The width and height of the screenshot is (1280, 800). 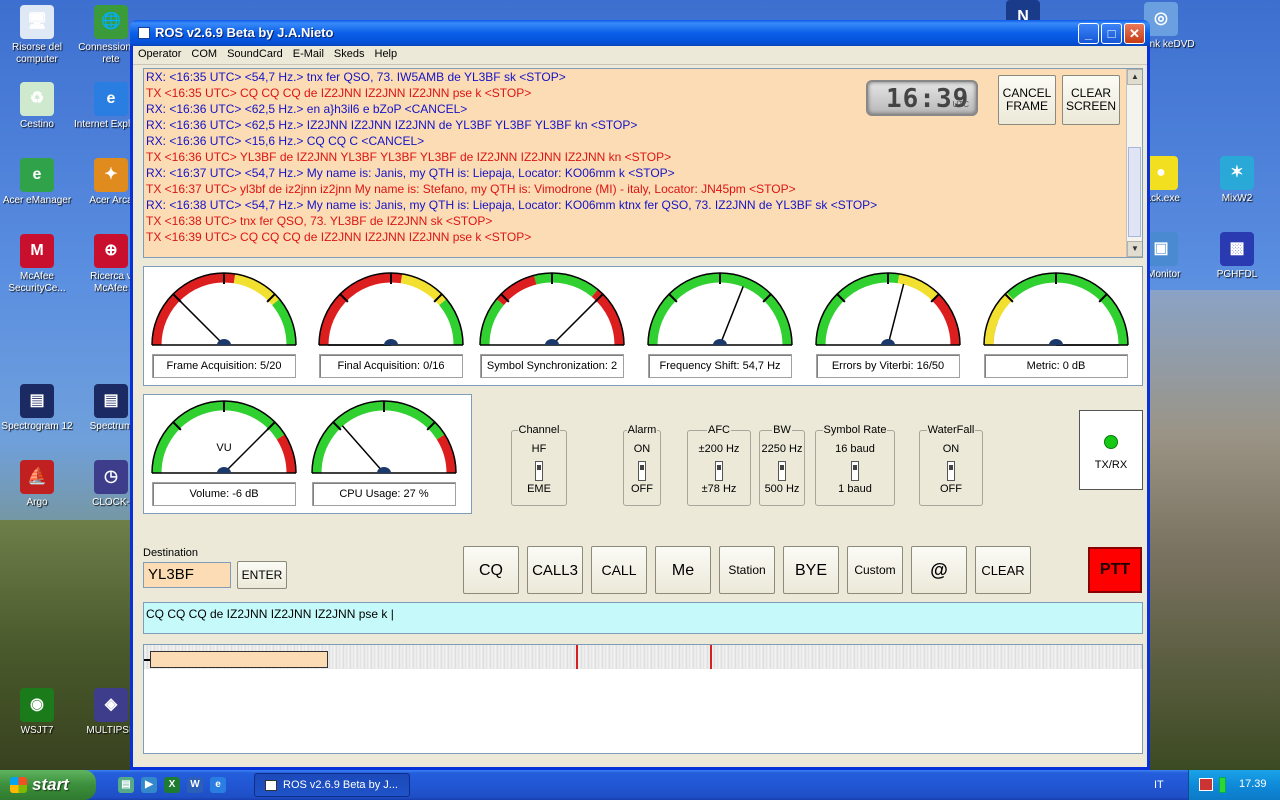 I want to click on desktop-icon: ♻ Cestino, so click(x=37, y=106).